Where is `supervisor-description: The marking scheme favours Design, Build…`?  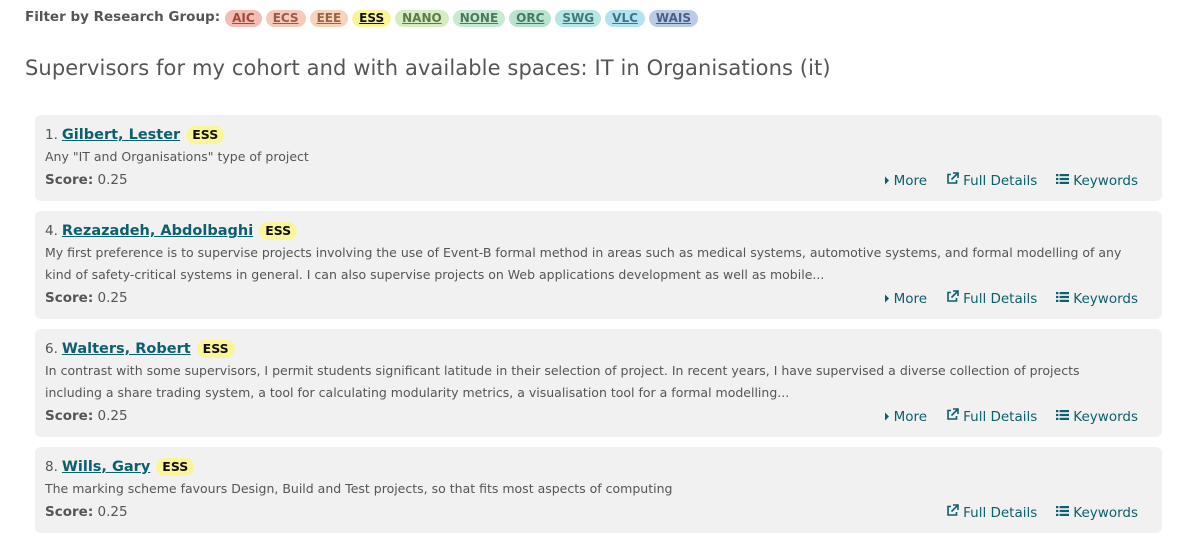 supervisor-description: The marking scheme favours Design, Build… is located at coordinates (359, 488).